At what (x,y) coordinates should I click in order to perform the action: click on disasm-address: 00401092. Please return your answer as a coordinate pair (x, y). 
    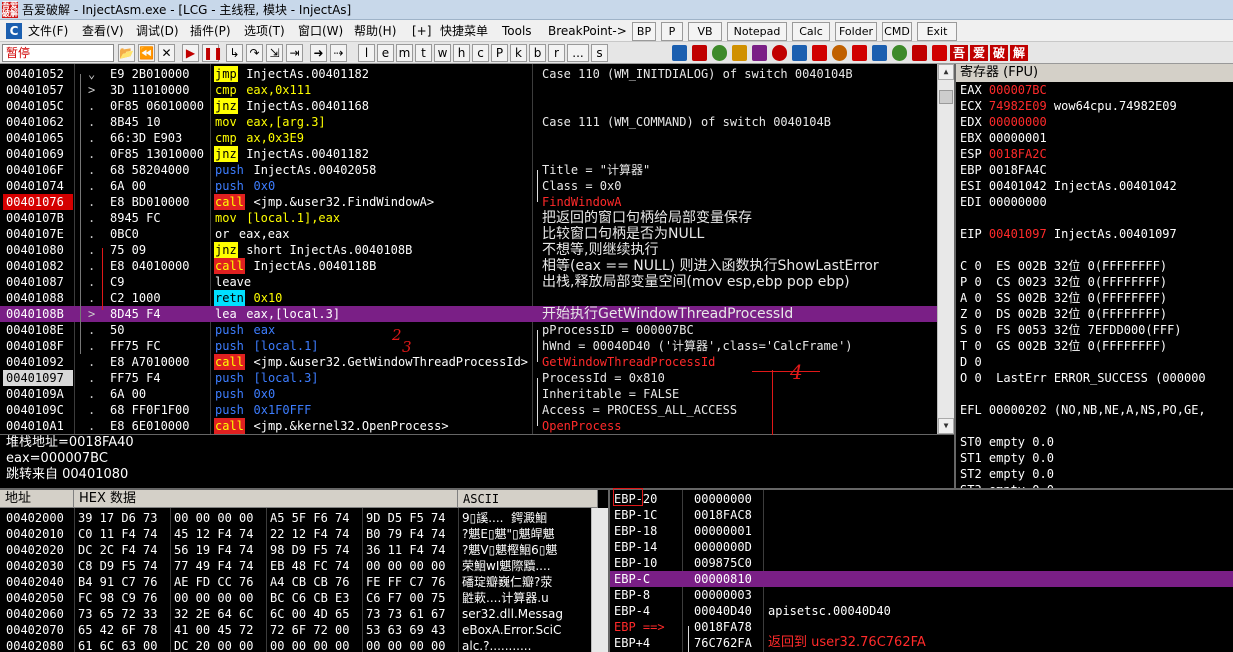
    Looking at the image, I should click on (38, 362).